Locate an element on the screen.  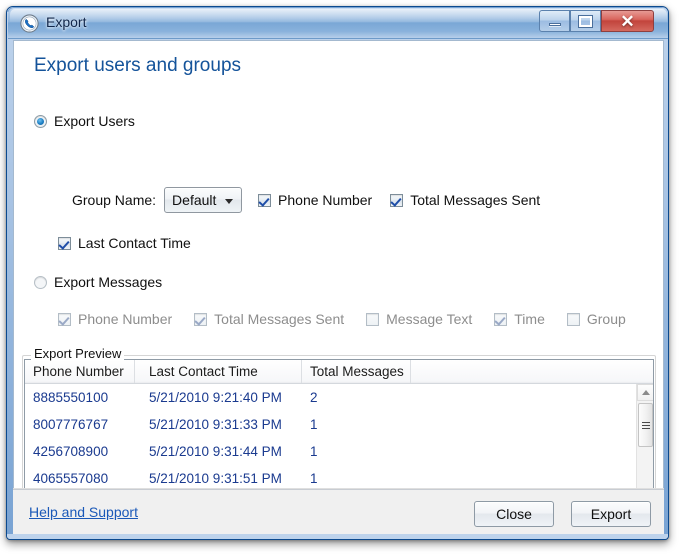
column-header-filler is located at coordinates (532, 371).